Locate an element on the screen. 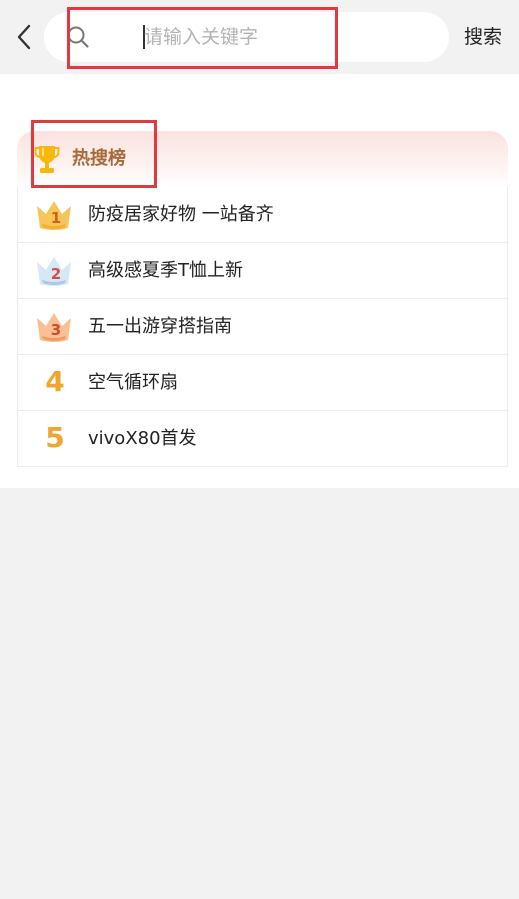  hot-search-item-3: 3 五一出游穿搭指南 is located at coordinates (262, 327).